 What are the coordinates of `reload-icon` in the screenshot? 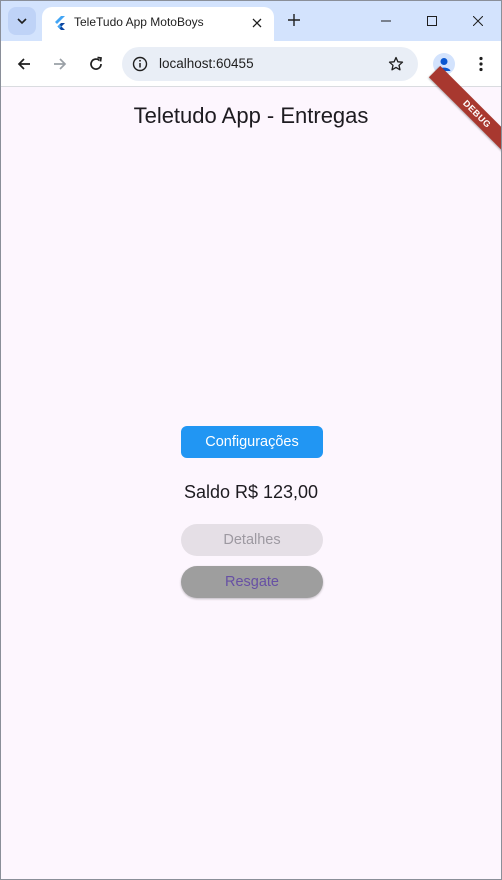 It's located at (96, 63).